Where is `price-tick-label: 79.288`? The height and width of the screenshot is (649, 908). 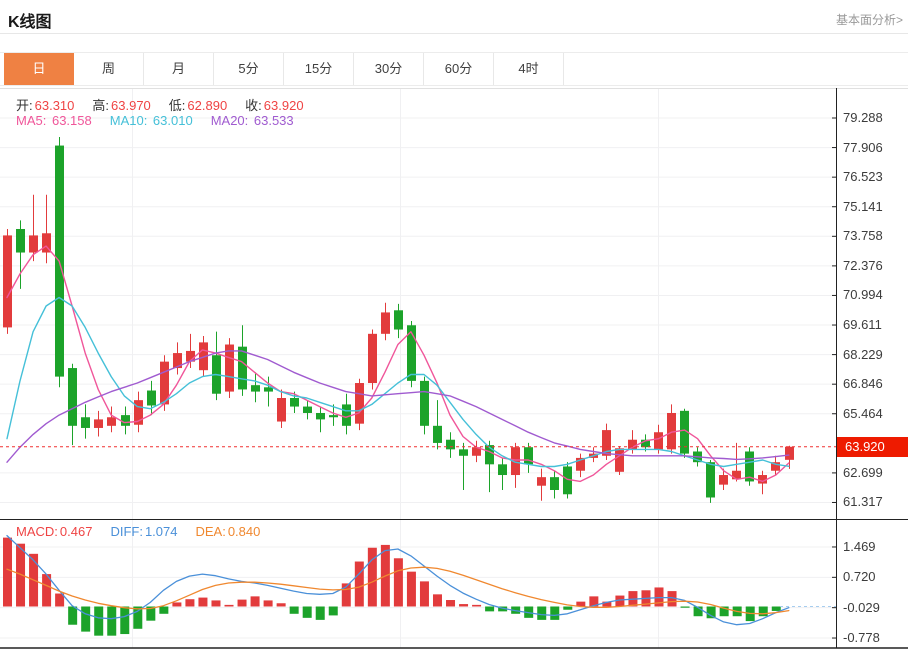
price-tick-label: 79.288 is located at coordinates (863, 117).